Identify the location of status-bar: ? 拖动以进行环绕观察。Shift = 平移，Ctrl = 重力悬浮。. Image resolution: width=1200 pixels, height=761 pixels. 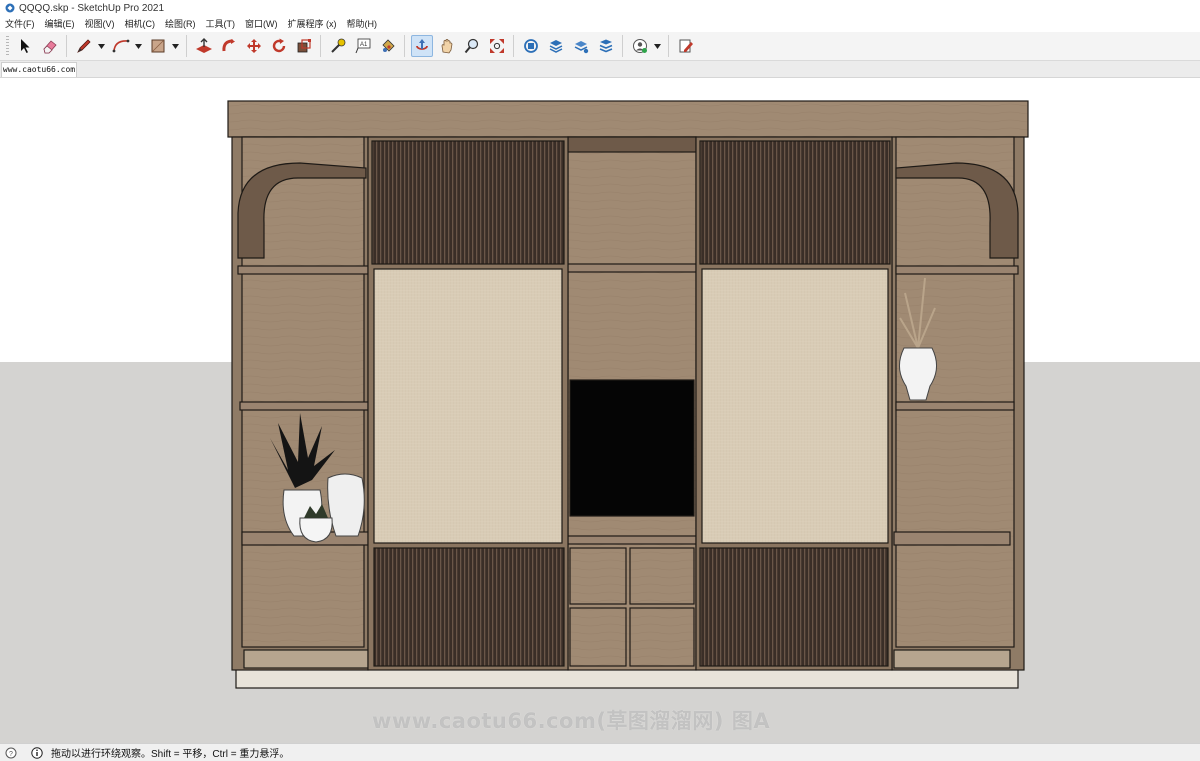
(600, 752).